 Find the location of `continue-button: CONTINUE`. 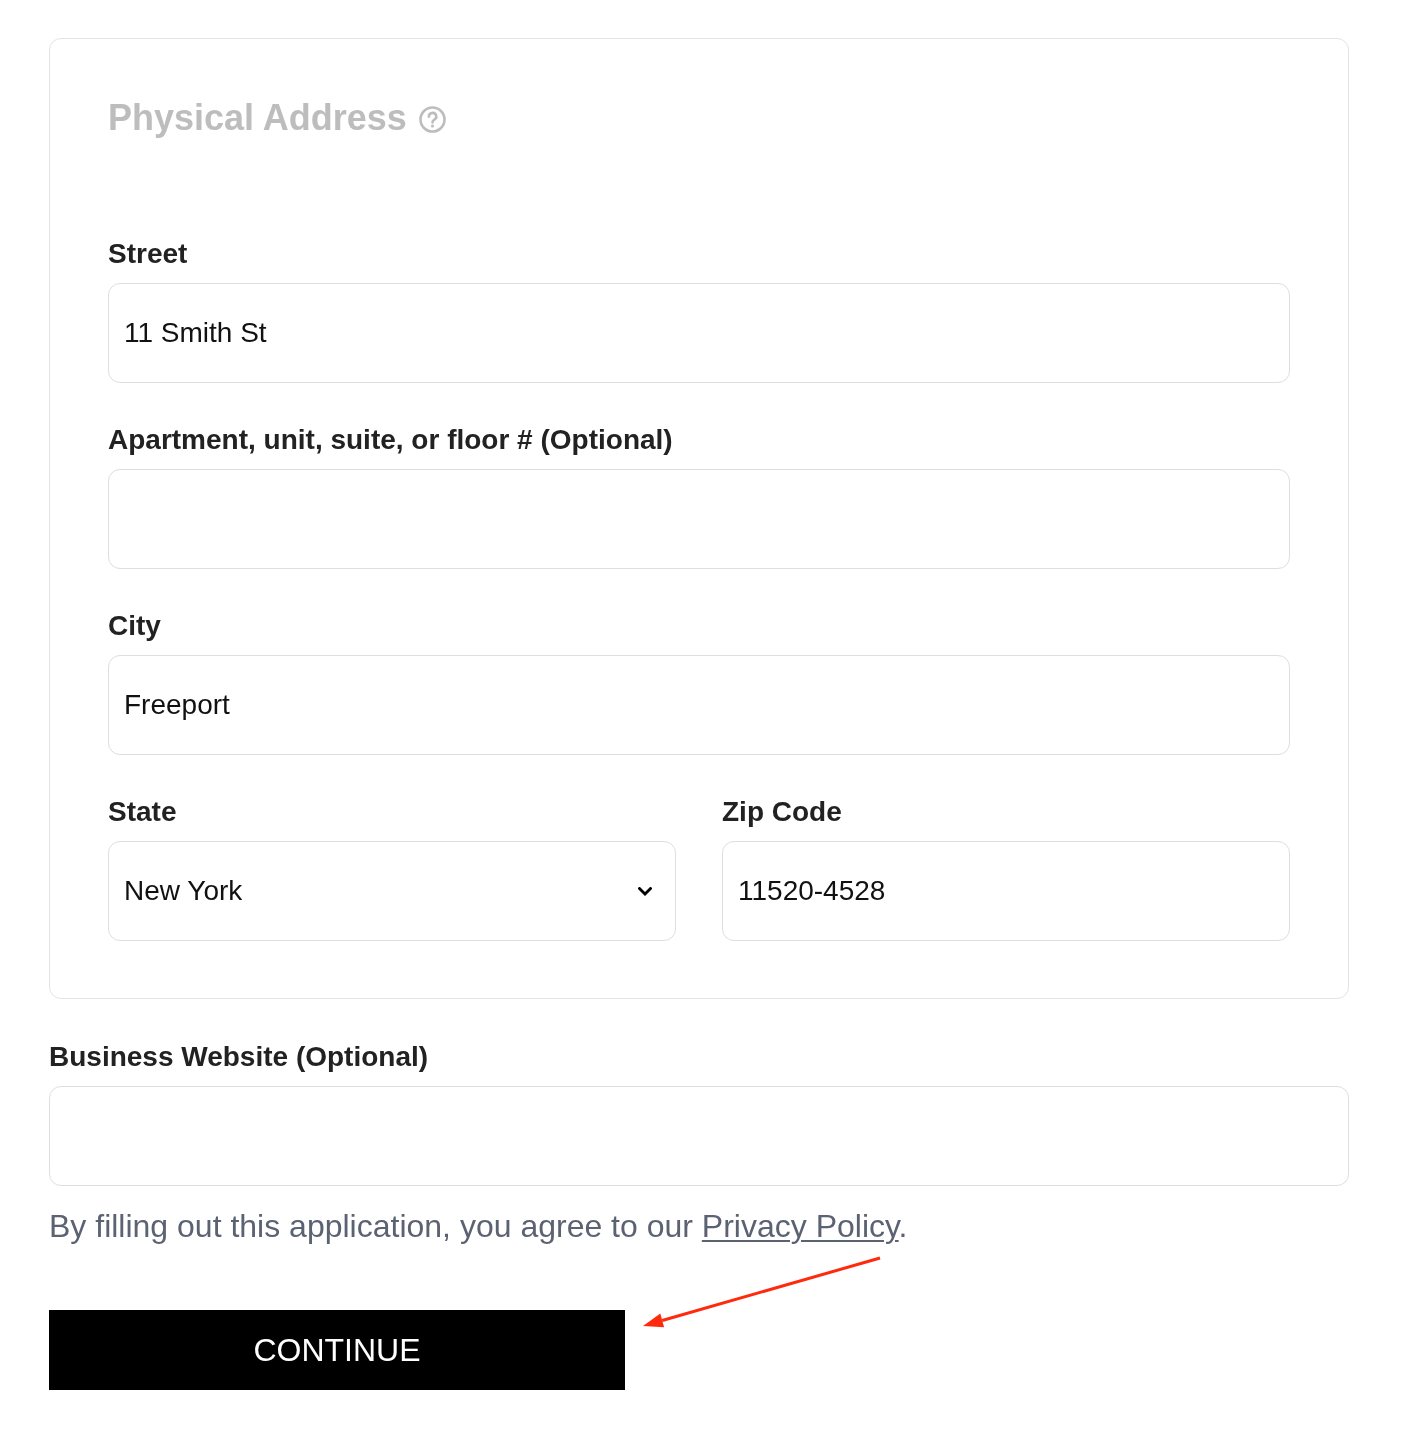

continue-button: CONTINUE is located at coordinates (337, 1350).